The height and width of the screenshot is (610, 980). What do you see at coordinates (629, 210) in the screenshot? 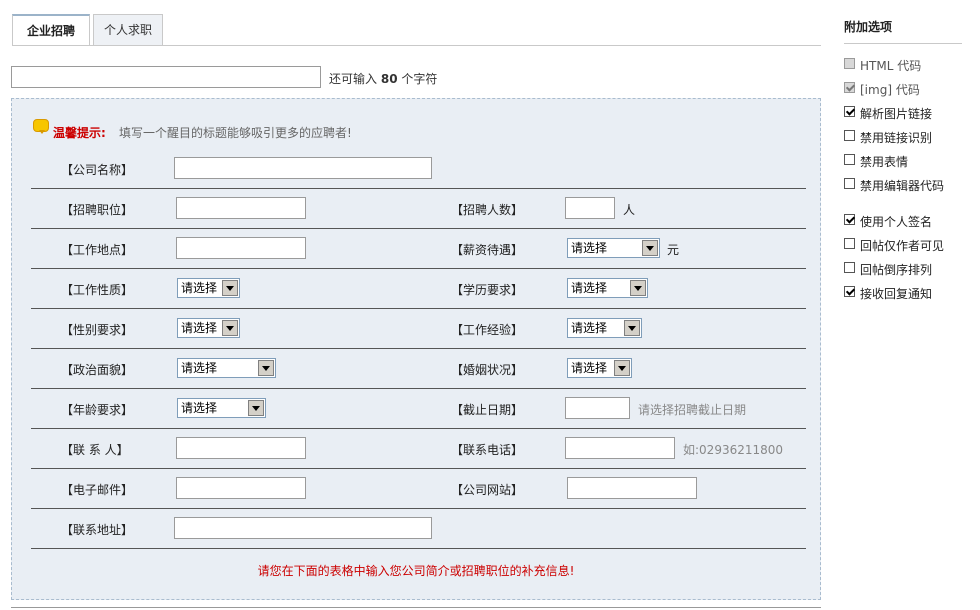
I see `headcount-unit: 人` at bounding box center [629, 210].